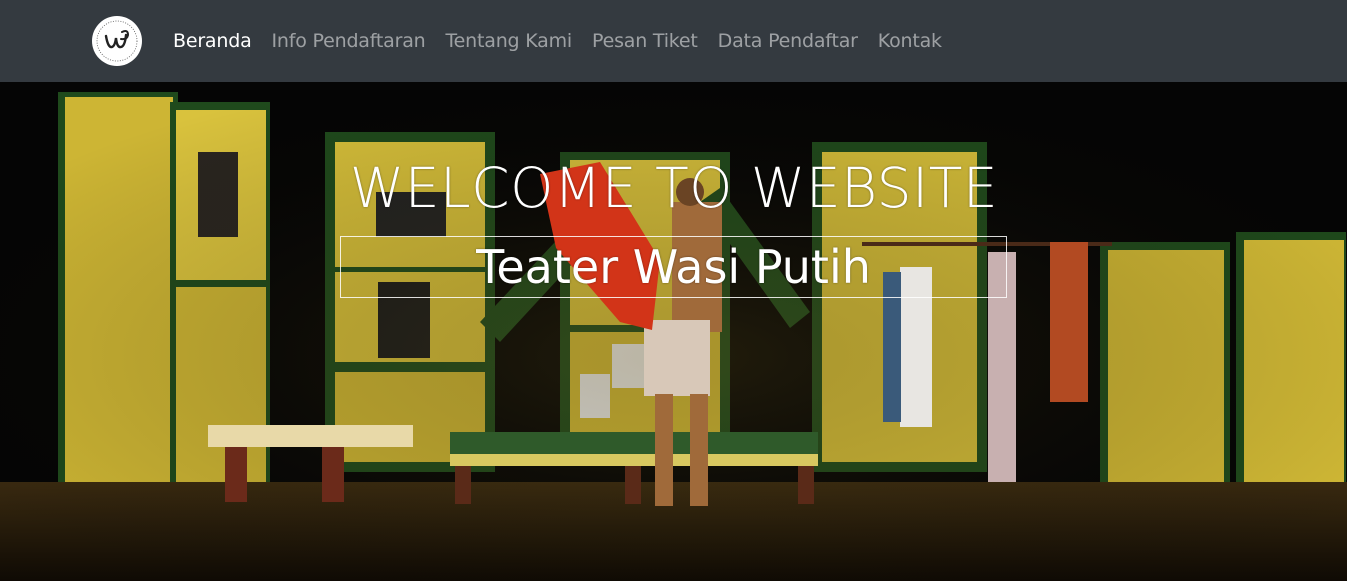 This screenshot has width=1347, height=581. I want to click on hero-subtitle-box: Teater Wasi Putih, so click(673, 267).